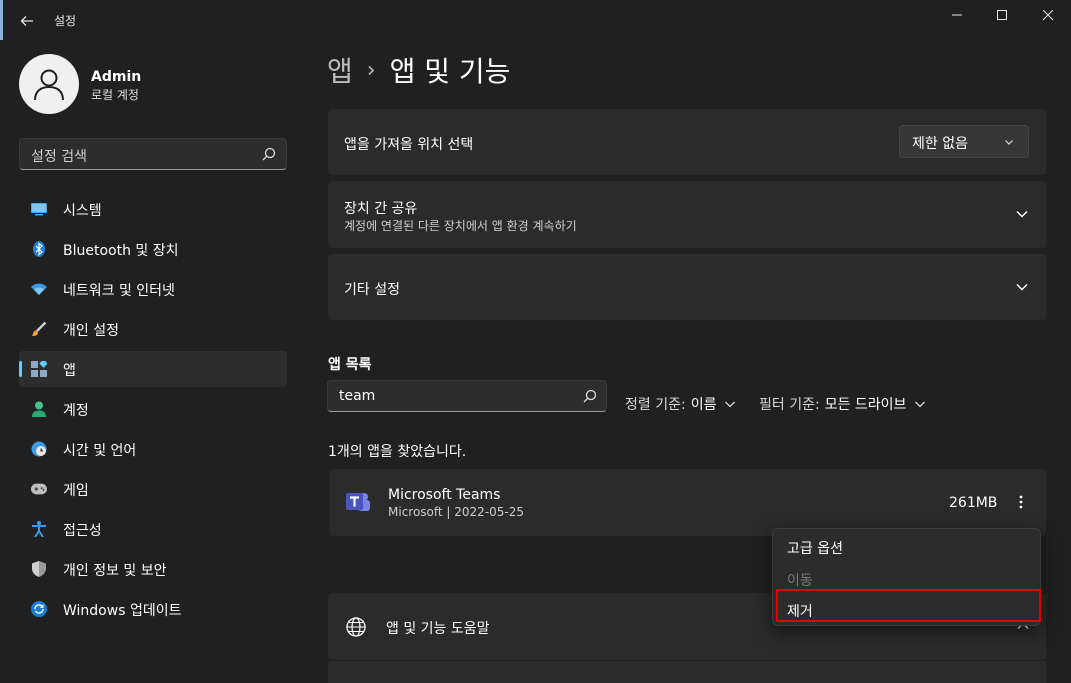 The image size is (1071, 683). What do you see at coordinates (39, 249) in the screenshot?
I see `bluetooth-icon` at bounding box center [39, 249].